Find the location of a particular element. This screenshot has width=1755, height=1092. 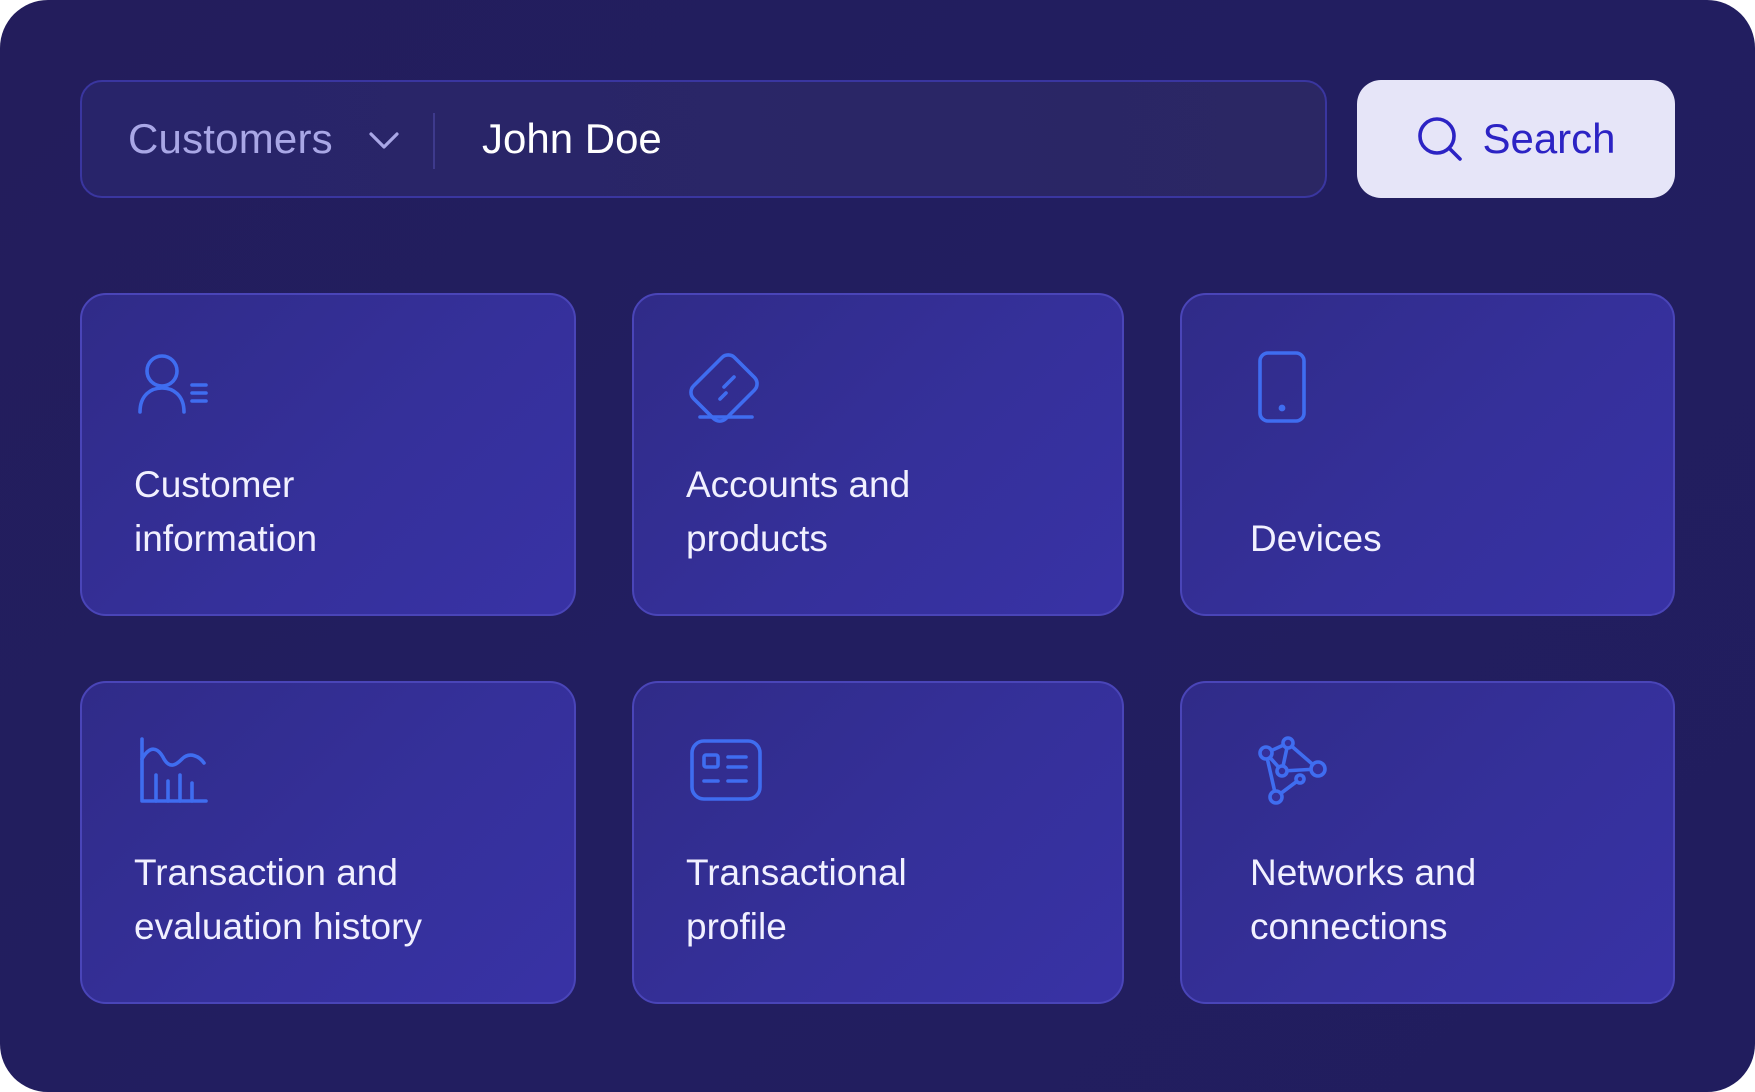

search-button: Search is located at coordinates (1516, 139).